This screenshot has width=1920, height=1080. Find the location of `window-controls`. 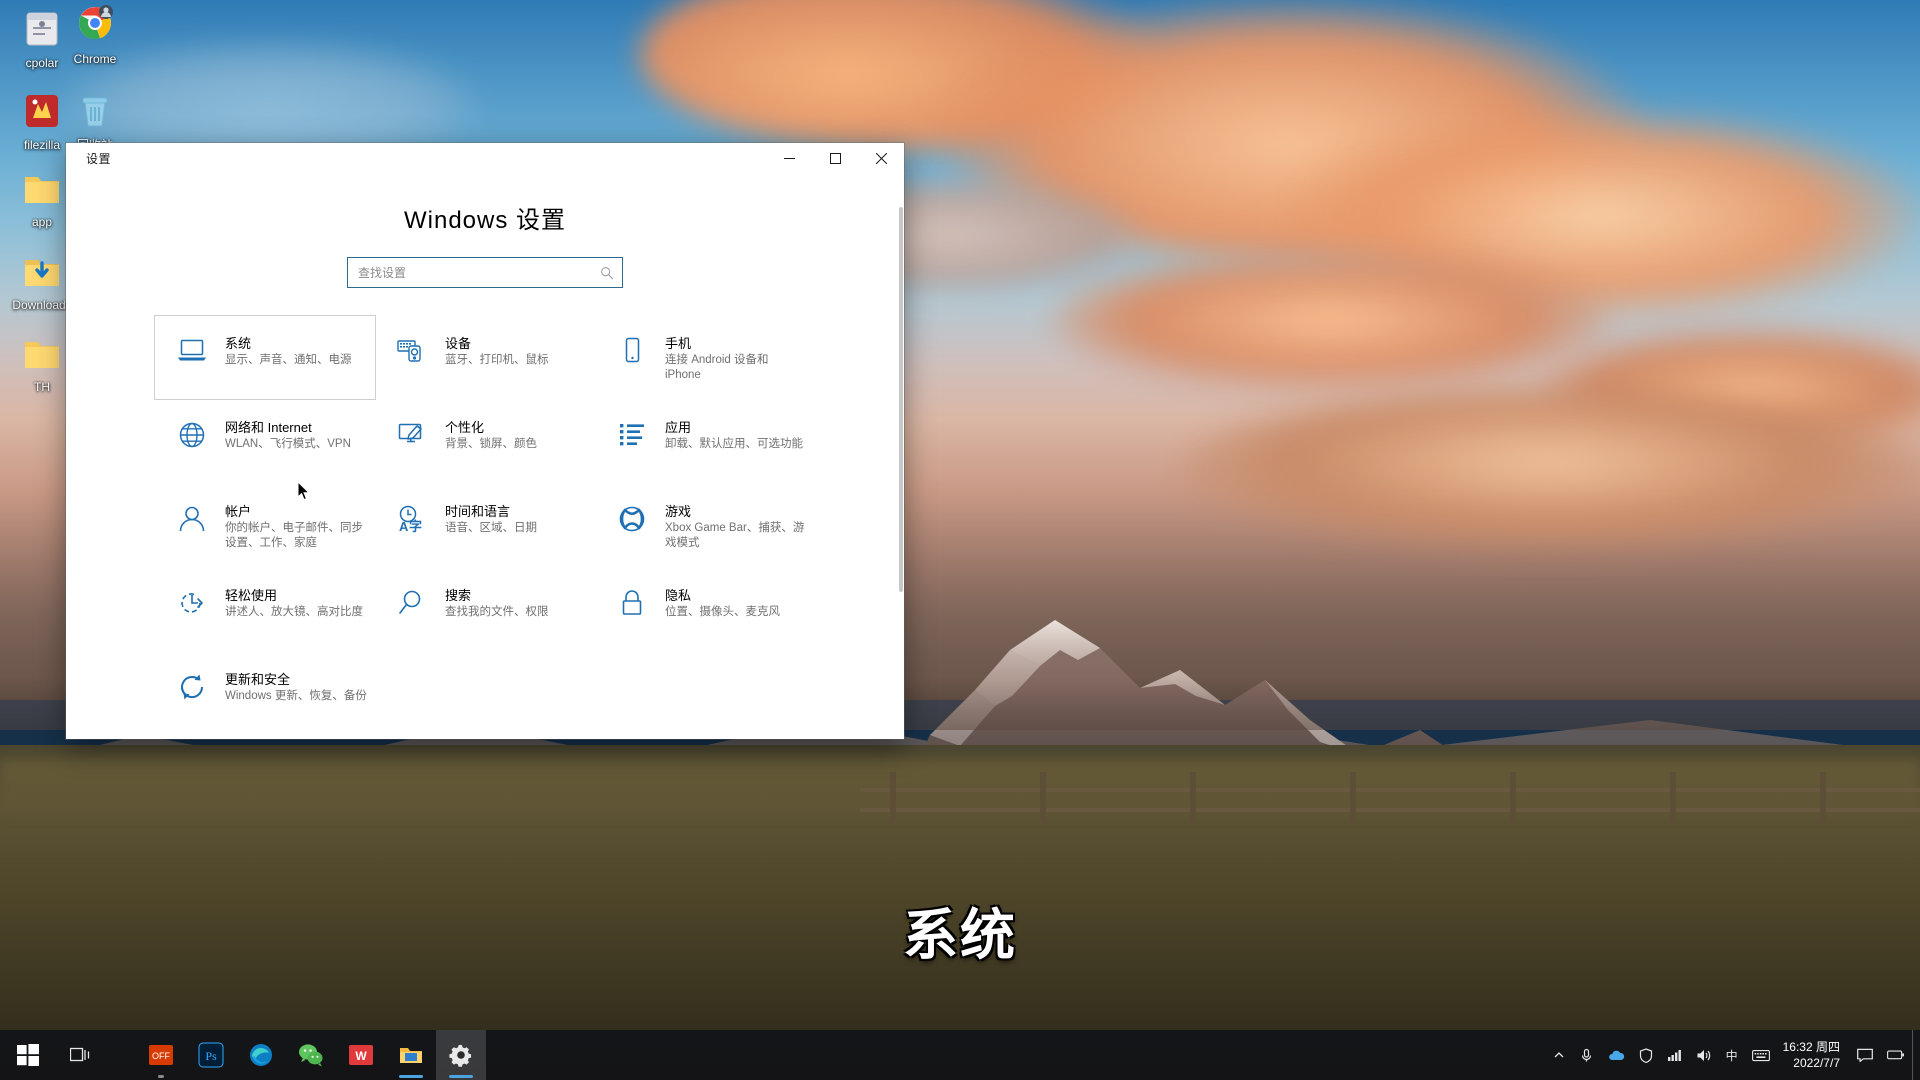

window-controls is located at coordinates (835, 158).